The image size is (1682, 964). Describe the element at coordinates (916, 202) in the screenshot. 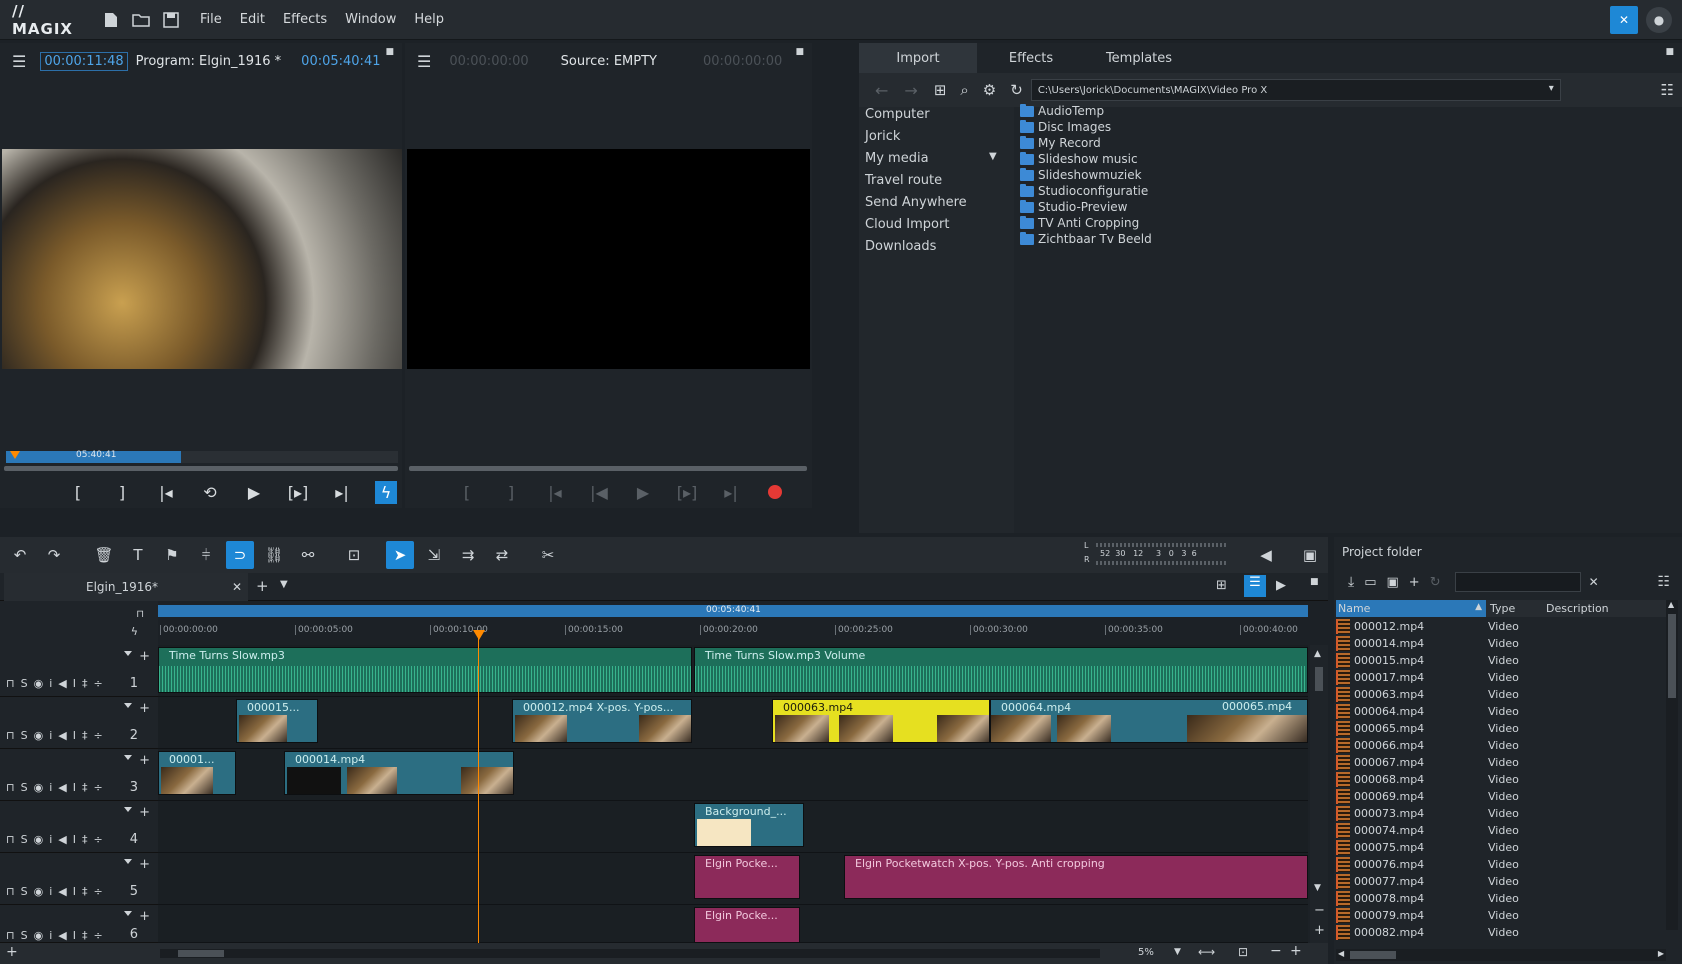

I see `nav-send-anywhere: Send Anywhere` at that location.